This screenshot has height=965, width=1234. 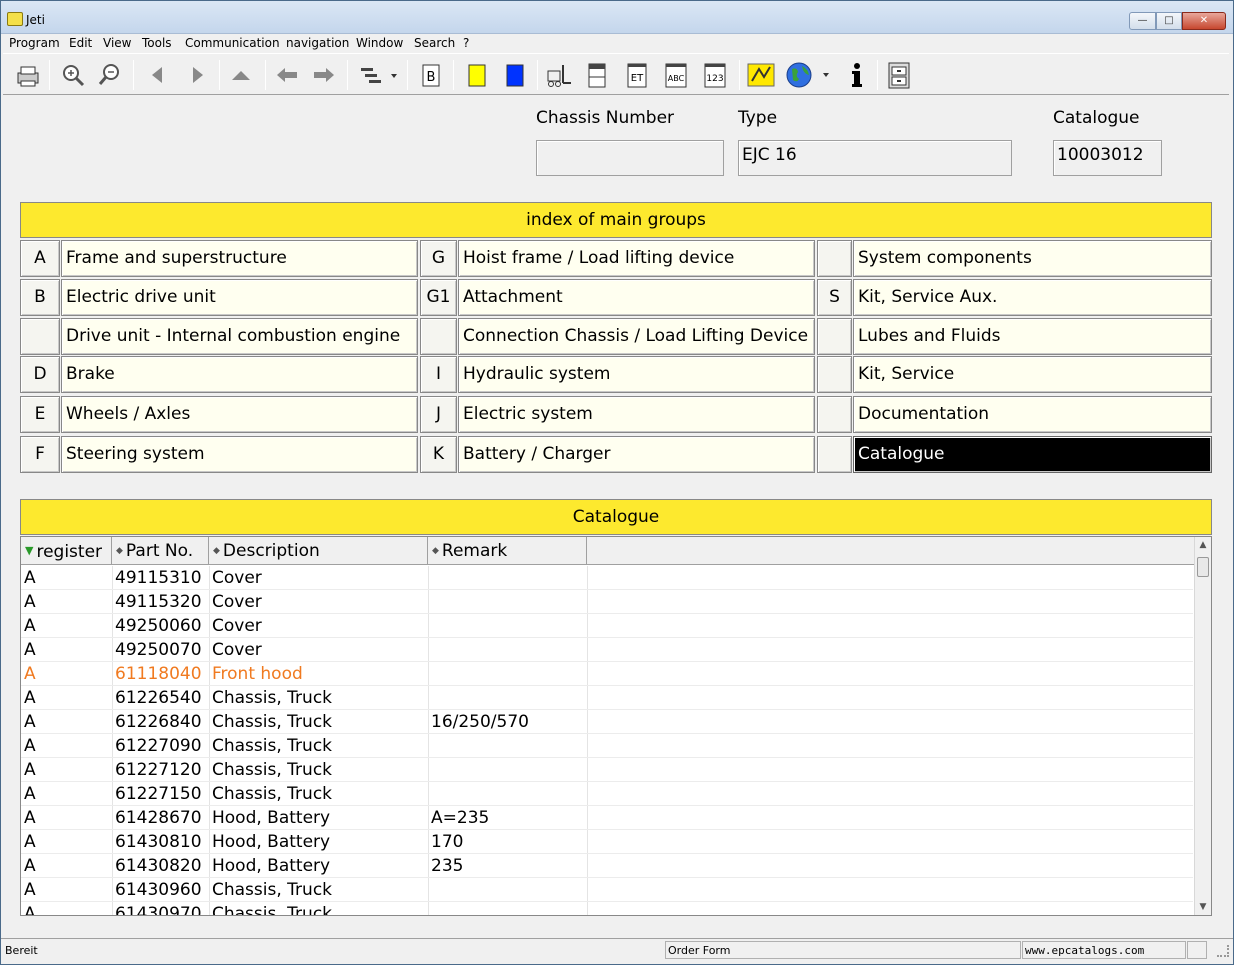 I want to click on column-remark: ◆ Remark, so click(x=507, y=551).